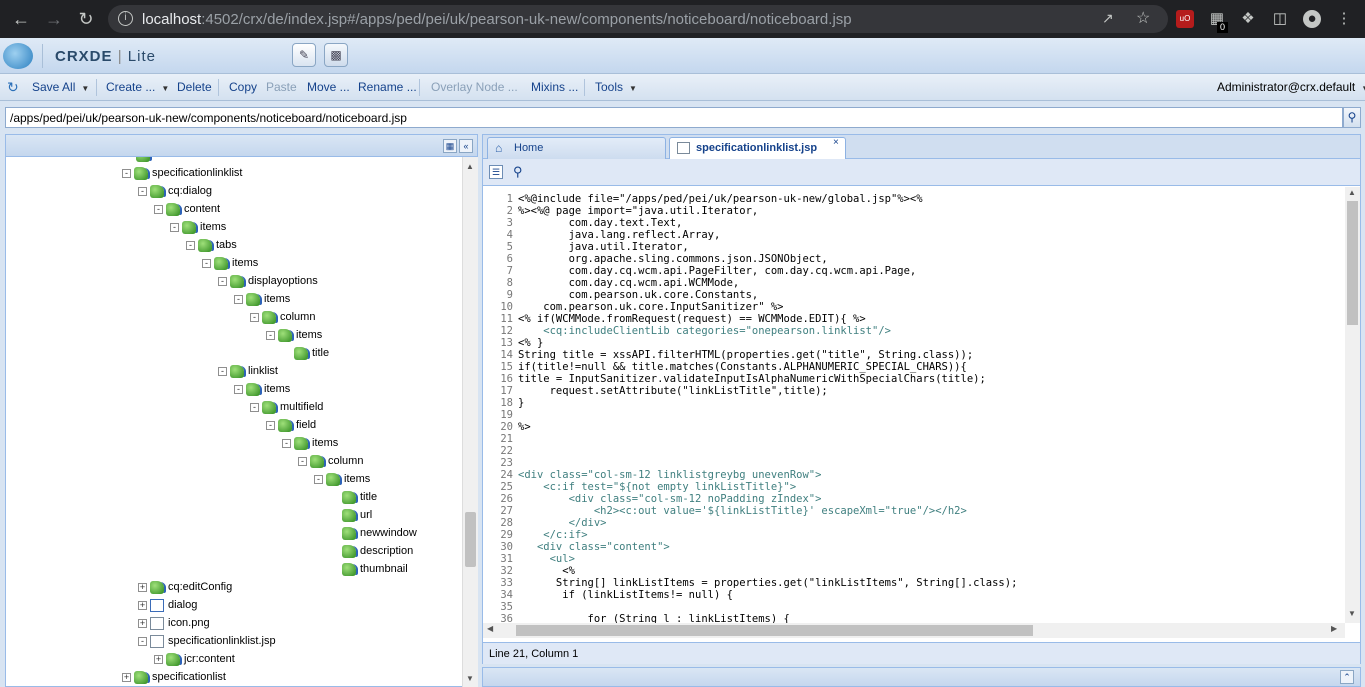 The image size is (1365, 687). What do you see at coordinates (167, 605) in the screenshot?
I see `tree-node: + dialog` at bounding box center [167, 605].